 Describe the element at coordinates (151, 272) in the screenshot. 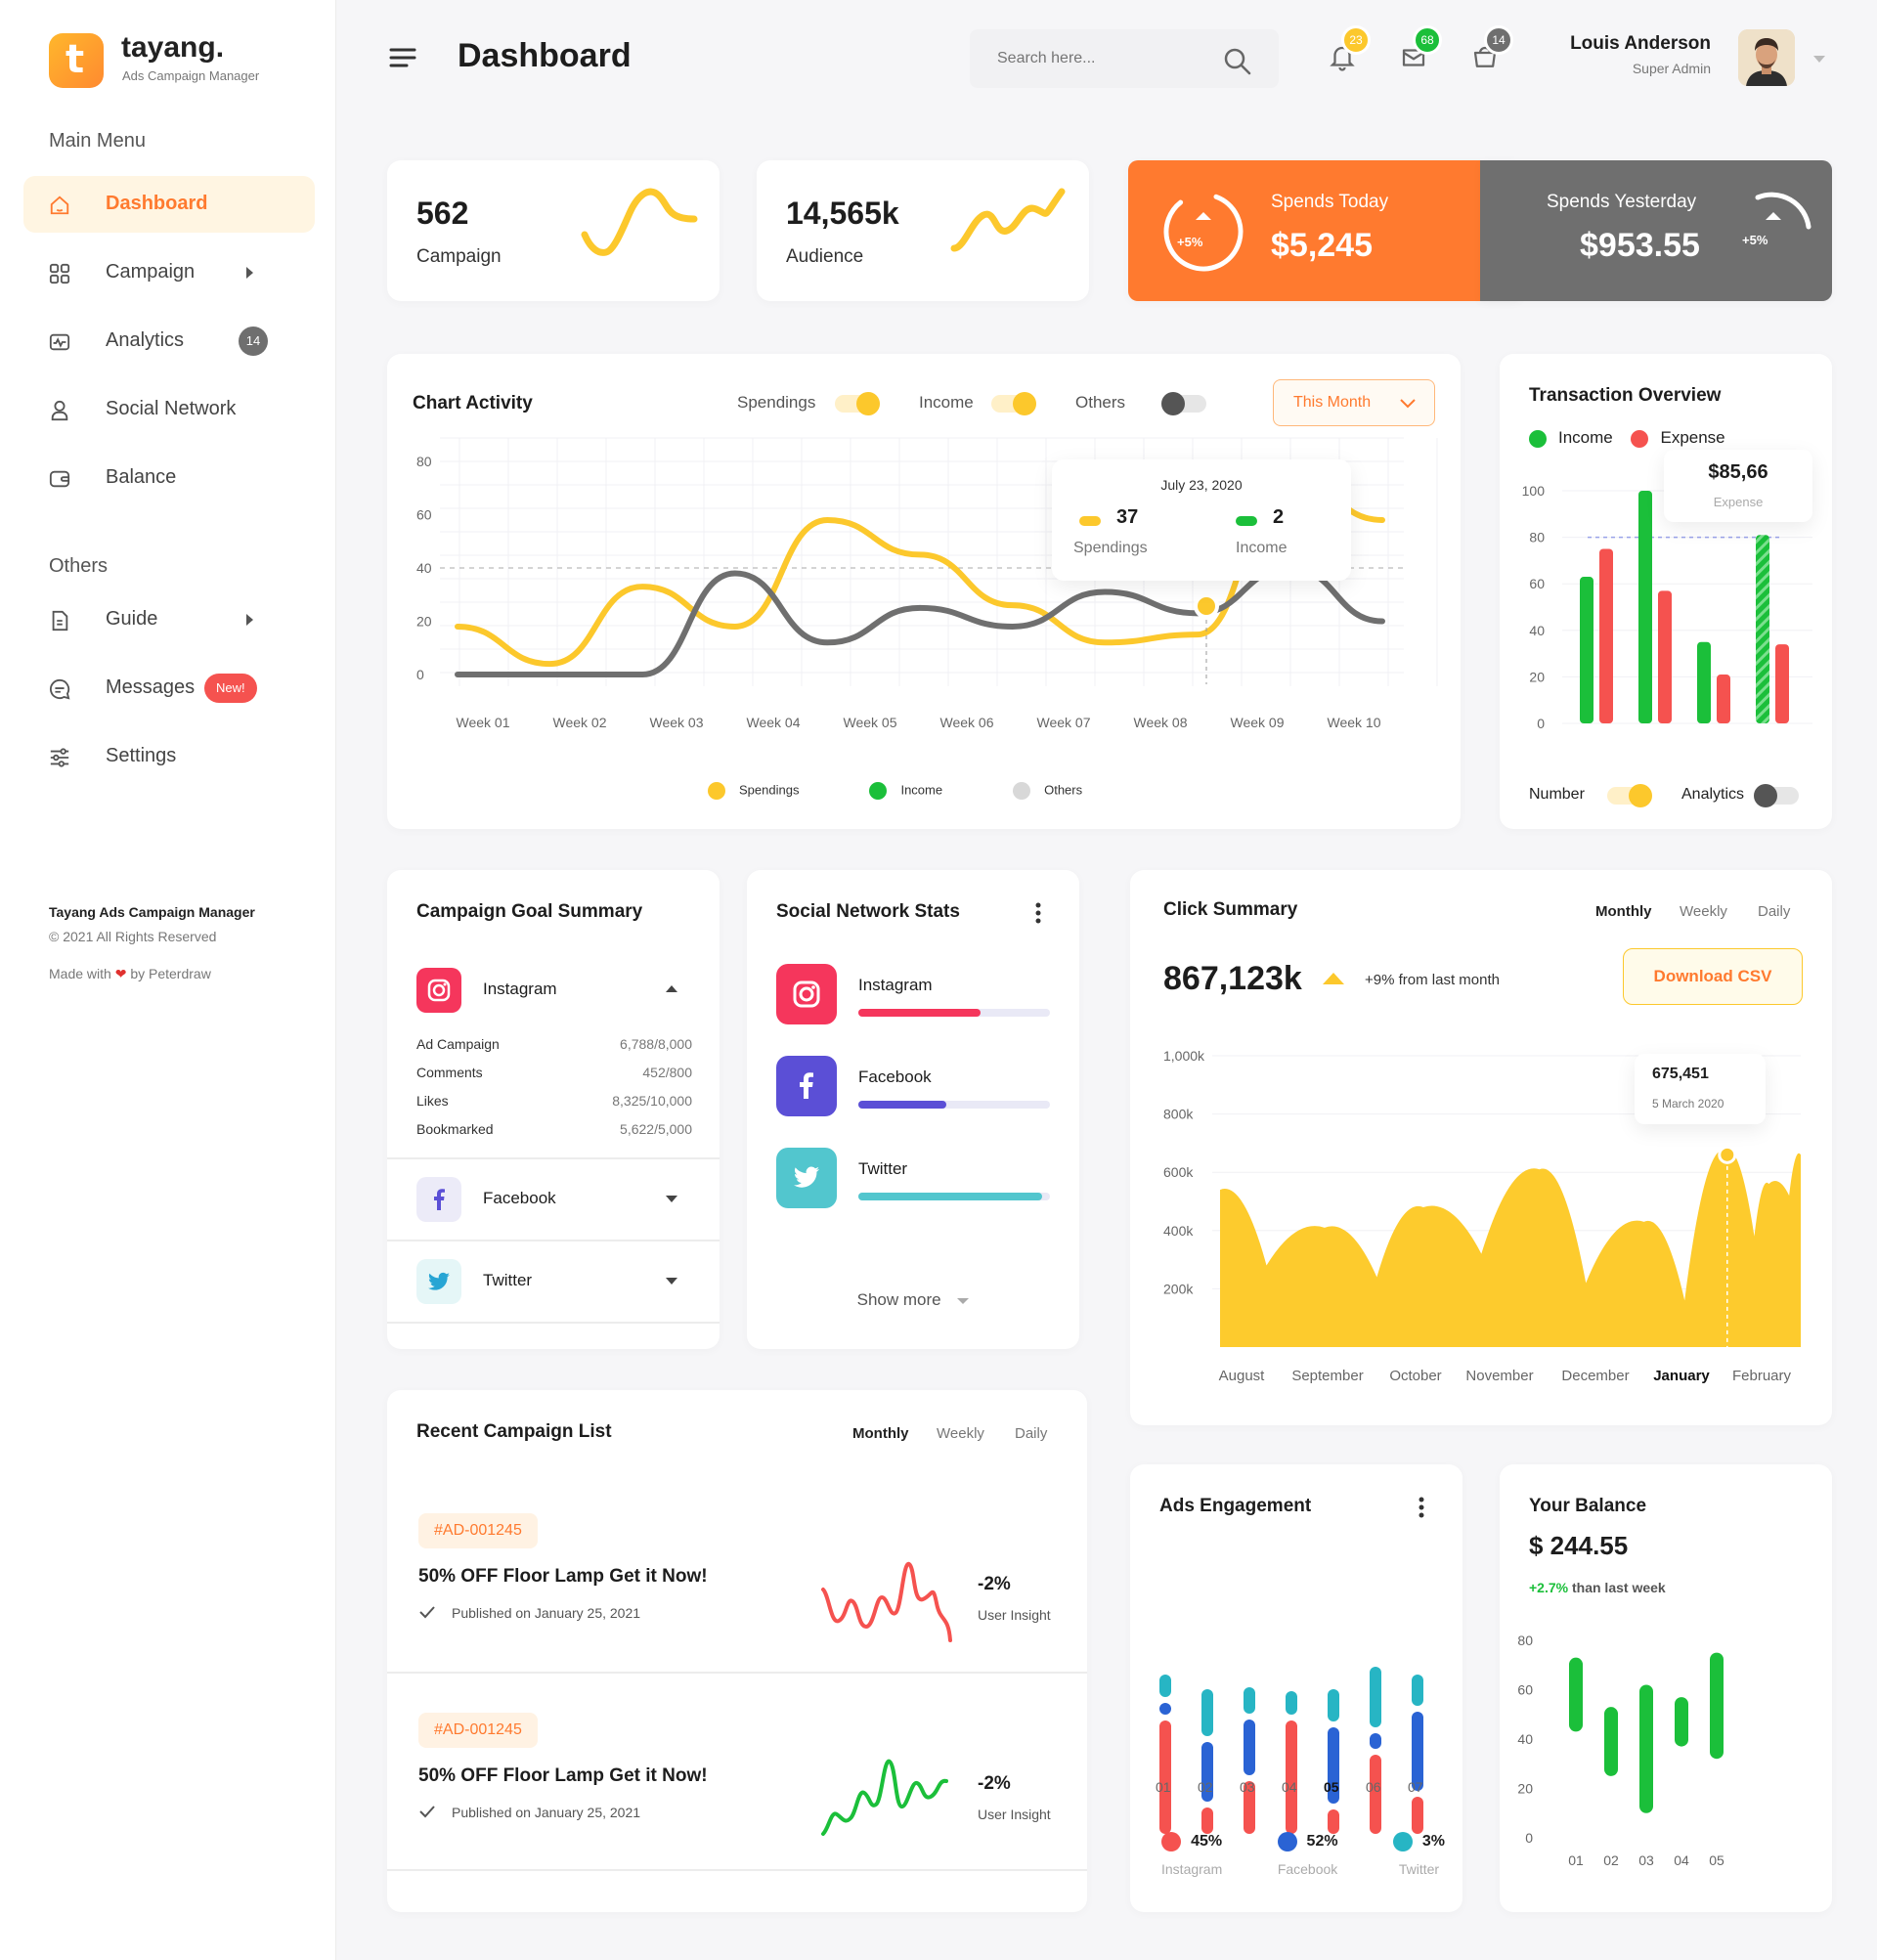

I see `sidebar-item-label: Campaign` at that location.